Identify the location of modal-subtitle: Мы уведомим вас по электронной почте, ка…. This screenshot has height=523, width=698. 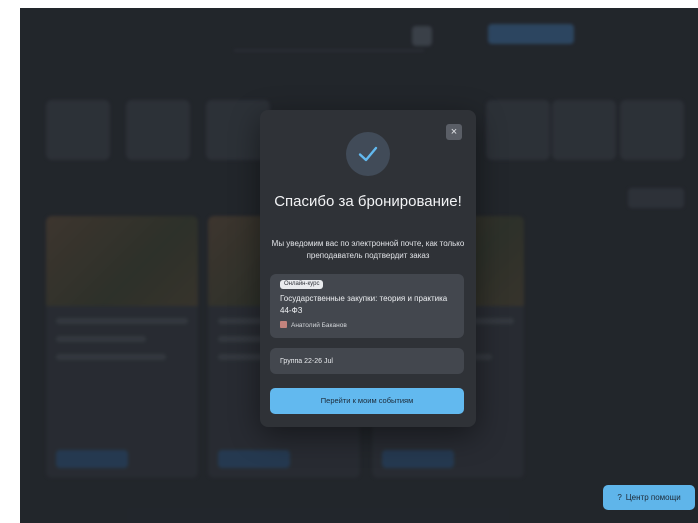
(368, 249).